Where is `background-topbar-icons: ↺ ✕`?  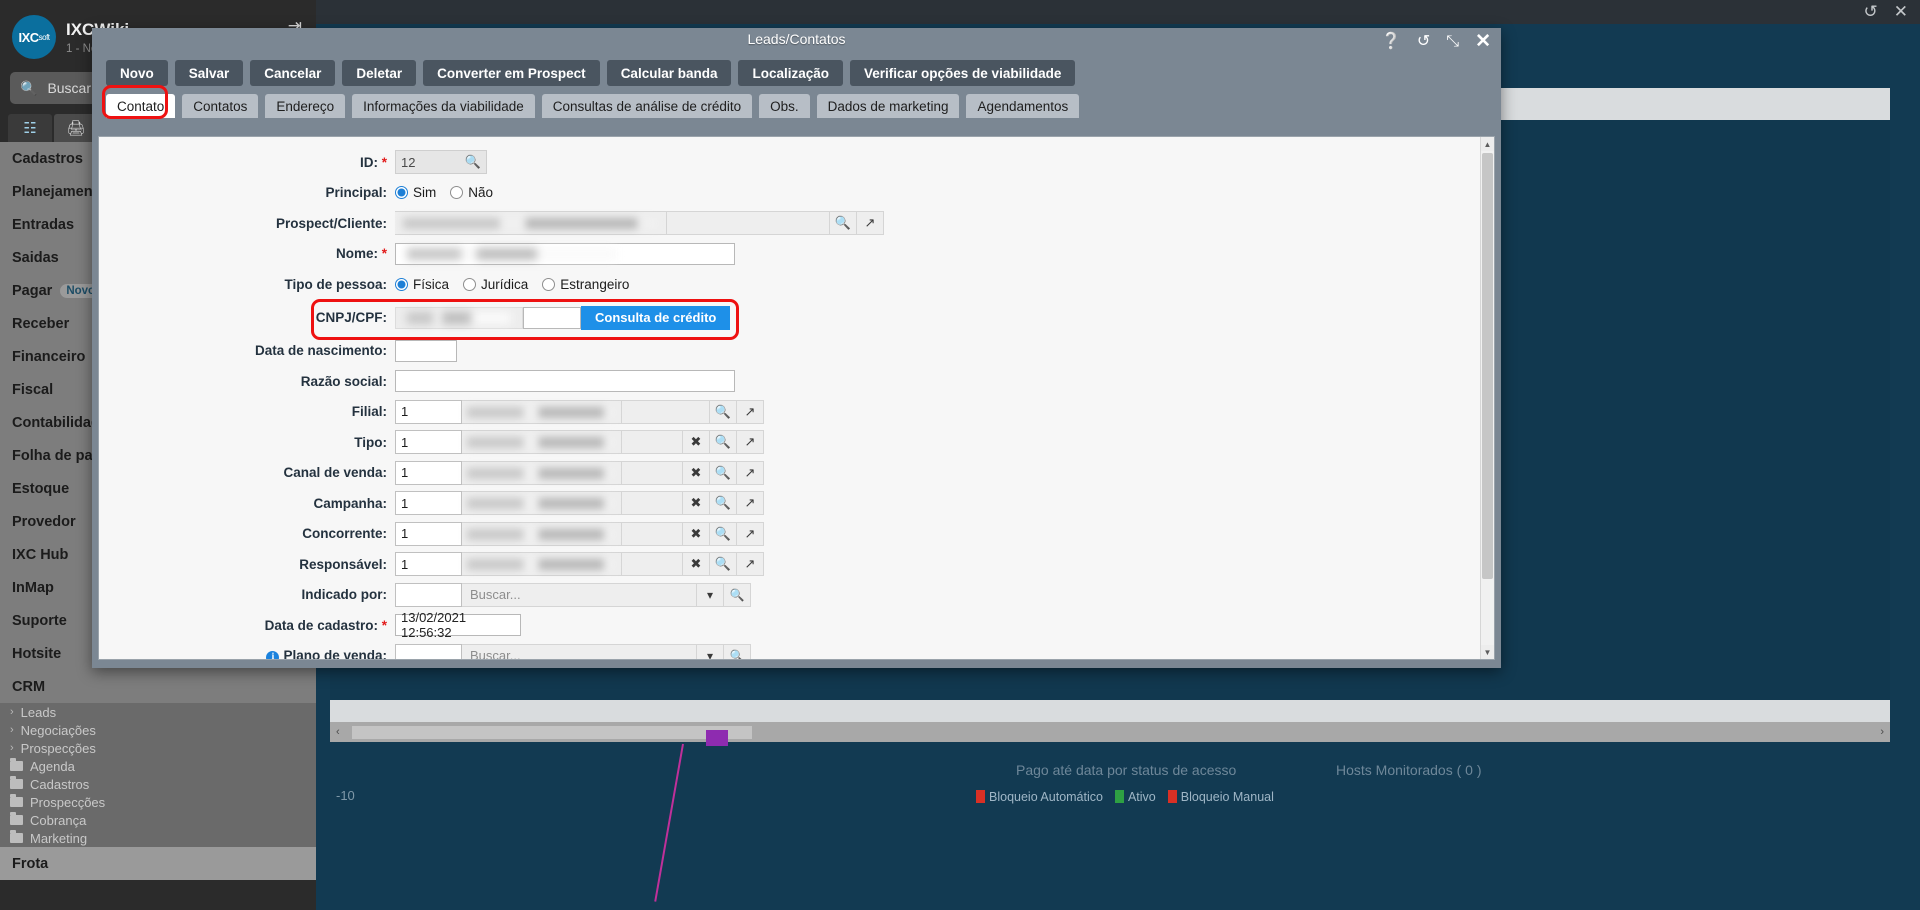
background-topbar-icons: ↺ ✕ is located at coordinates (1886, 12).